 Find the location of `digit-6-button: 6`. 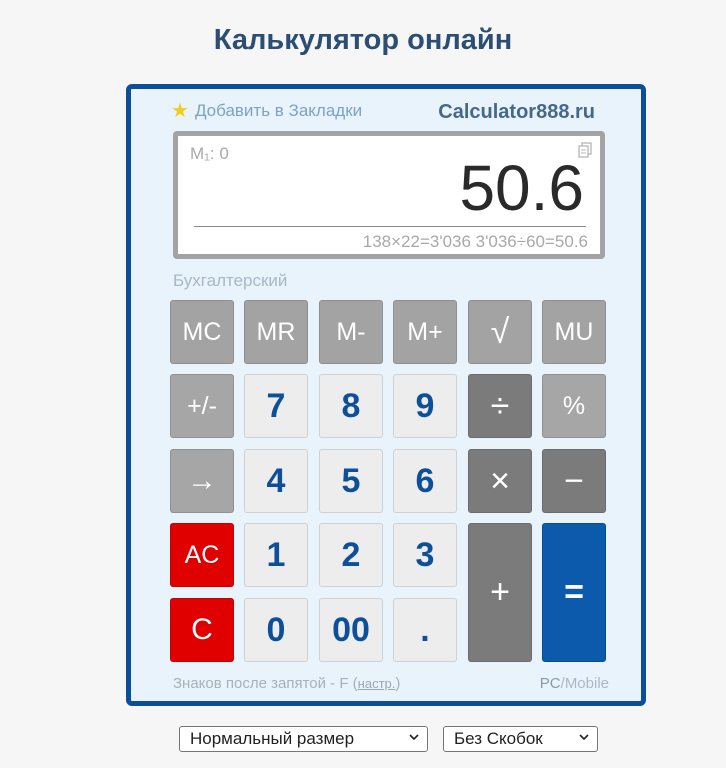

digit-6-button: 6 is located at coordinates (425, 481).